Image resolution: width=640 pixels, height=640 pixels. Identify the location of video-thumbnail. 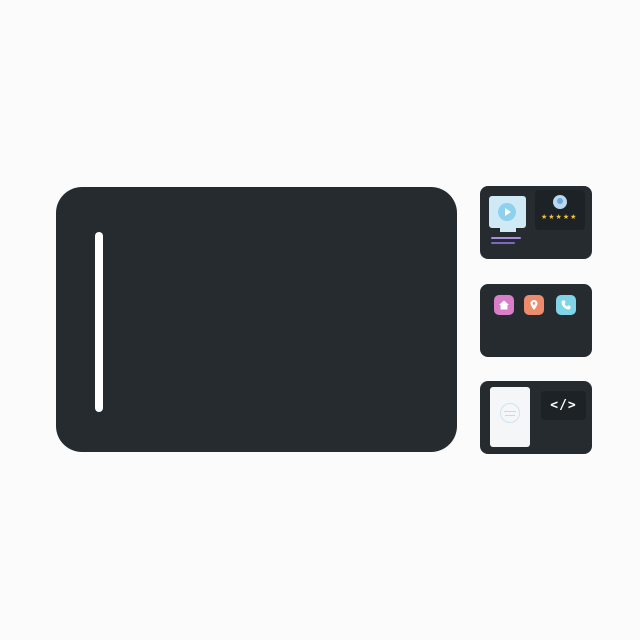
(507, 212).